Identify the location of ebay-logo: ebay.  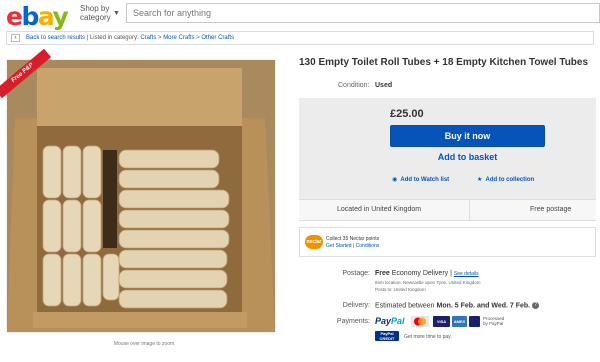
(37, 16).